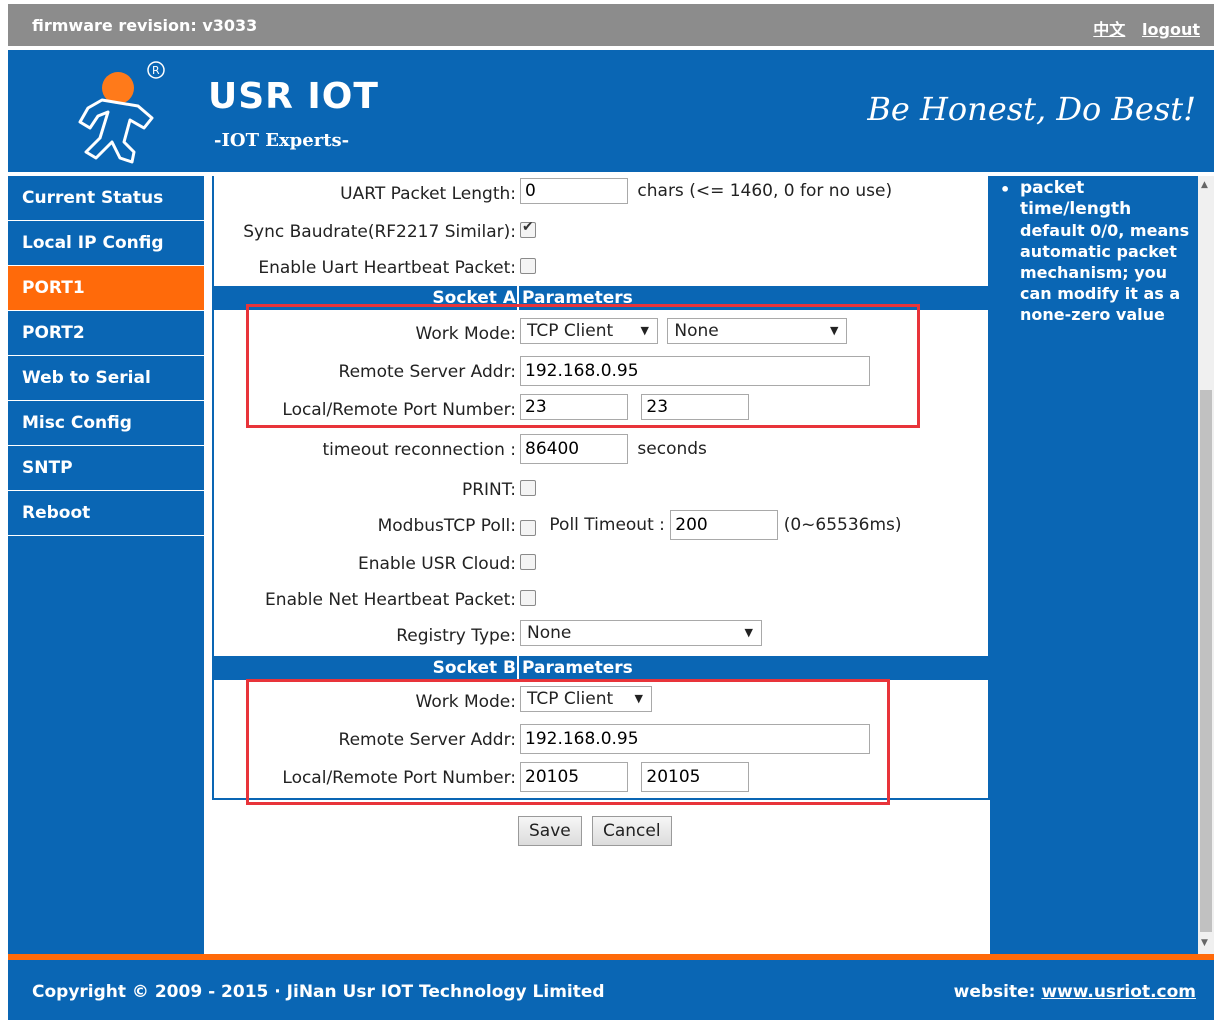 This screenshot has height=1020, width=1214. I want to click on sync-baudrate-checkbox, so click(528, 228).